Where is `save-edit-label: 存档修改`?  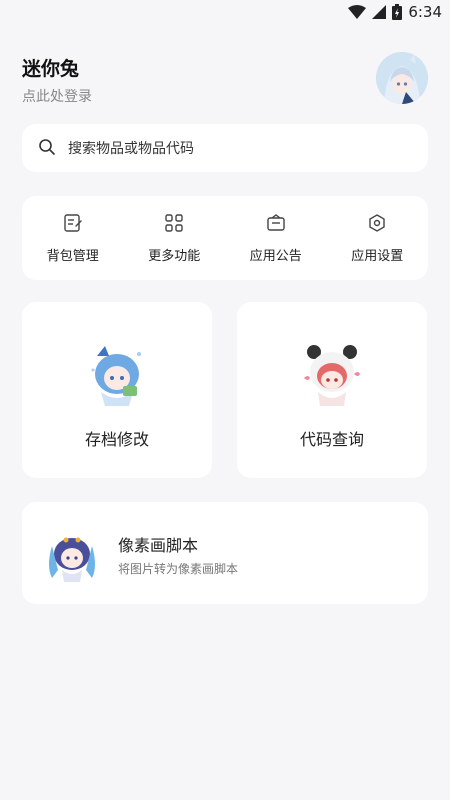
save-edit-label: 存档修改 is located at coordinates (116, 439).